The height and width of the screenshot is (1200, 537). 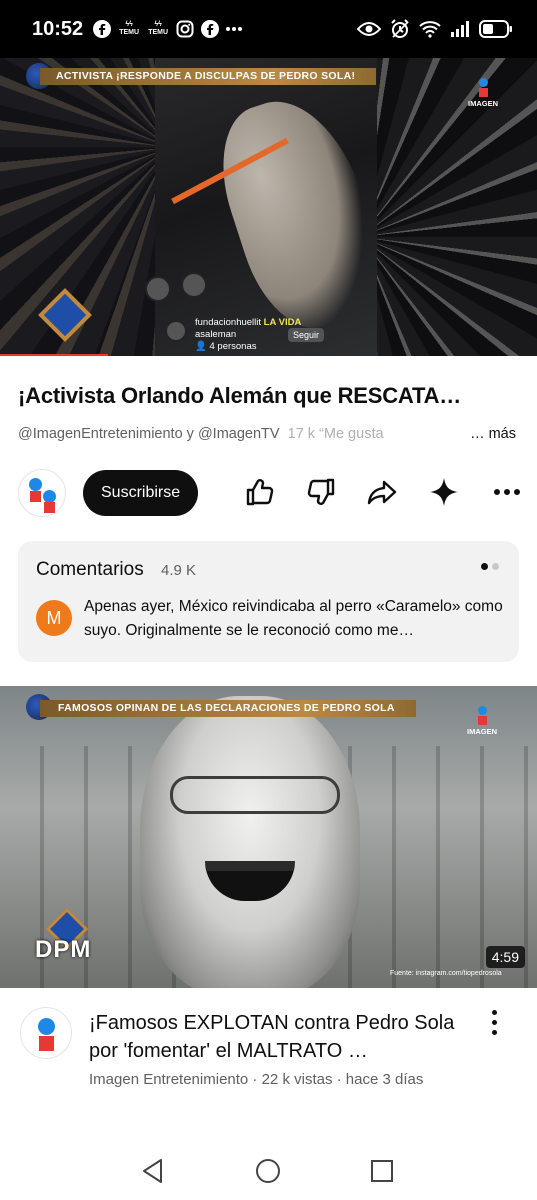 I want to click on wifi-icon, so click(x=430, y=29).